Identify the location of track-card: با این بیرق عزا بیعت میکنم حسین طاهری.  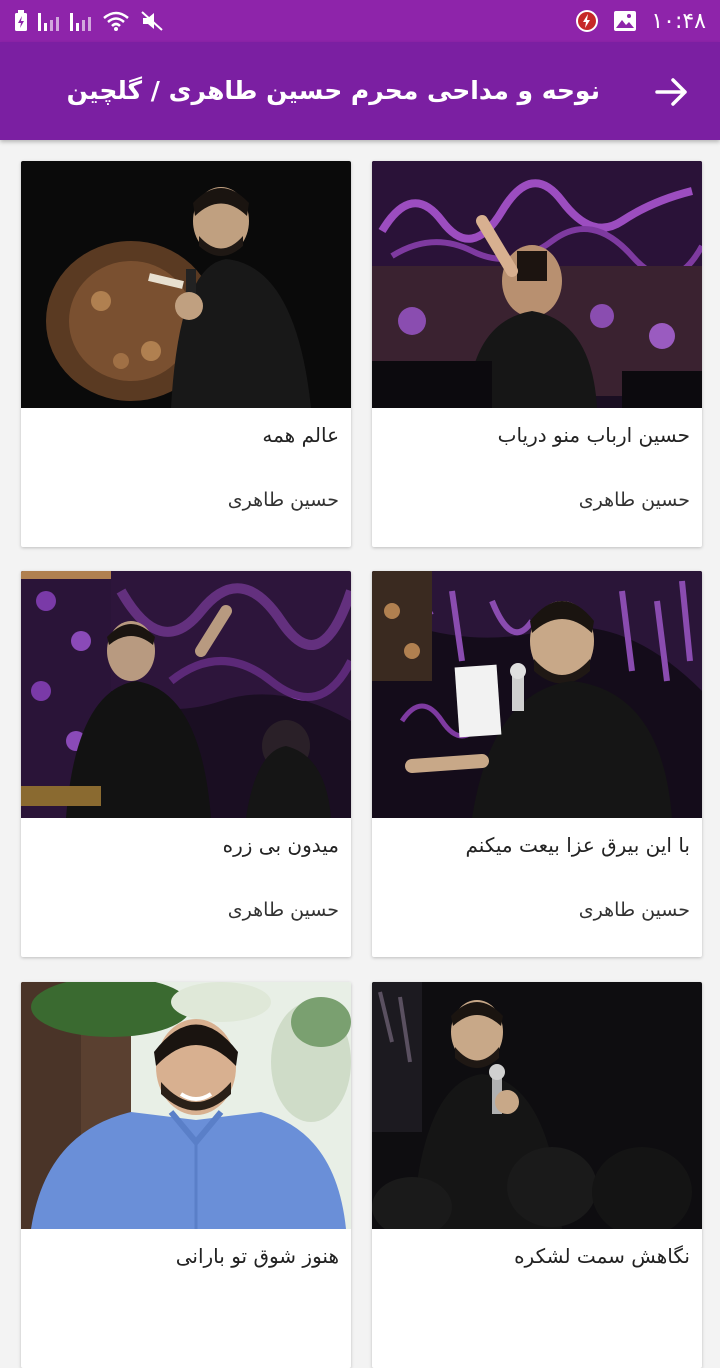
(537, 764).